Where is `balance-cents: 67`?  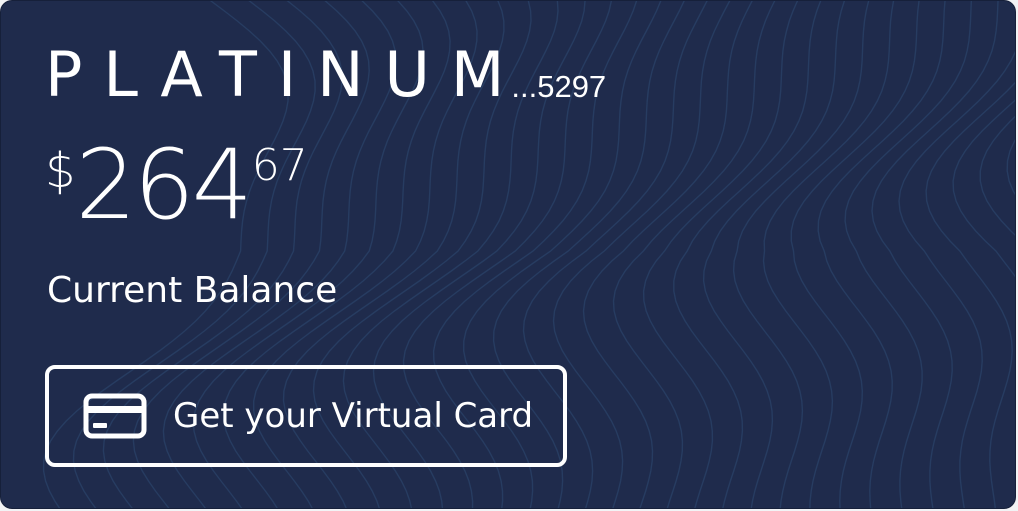
balance-cents: 67 is located at coordinates (279, 165).